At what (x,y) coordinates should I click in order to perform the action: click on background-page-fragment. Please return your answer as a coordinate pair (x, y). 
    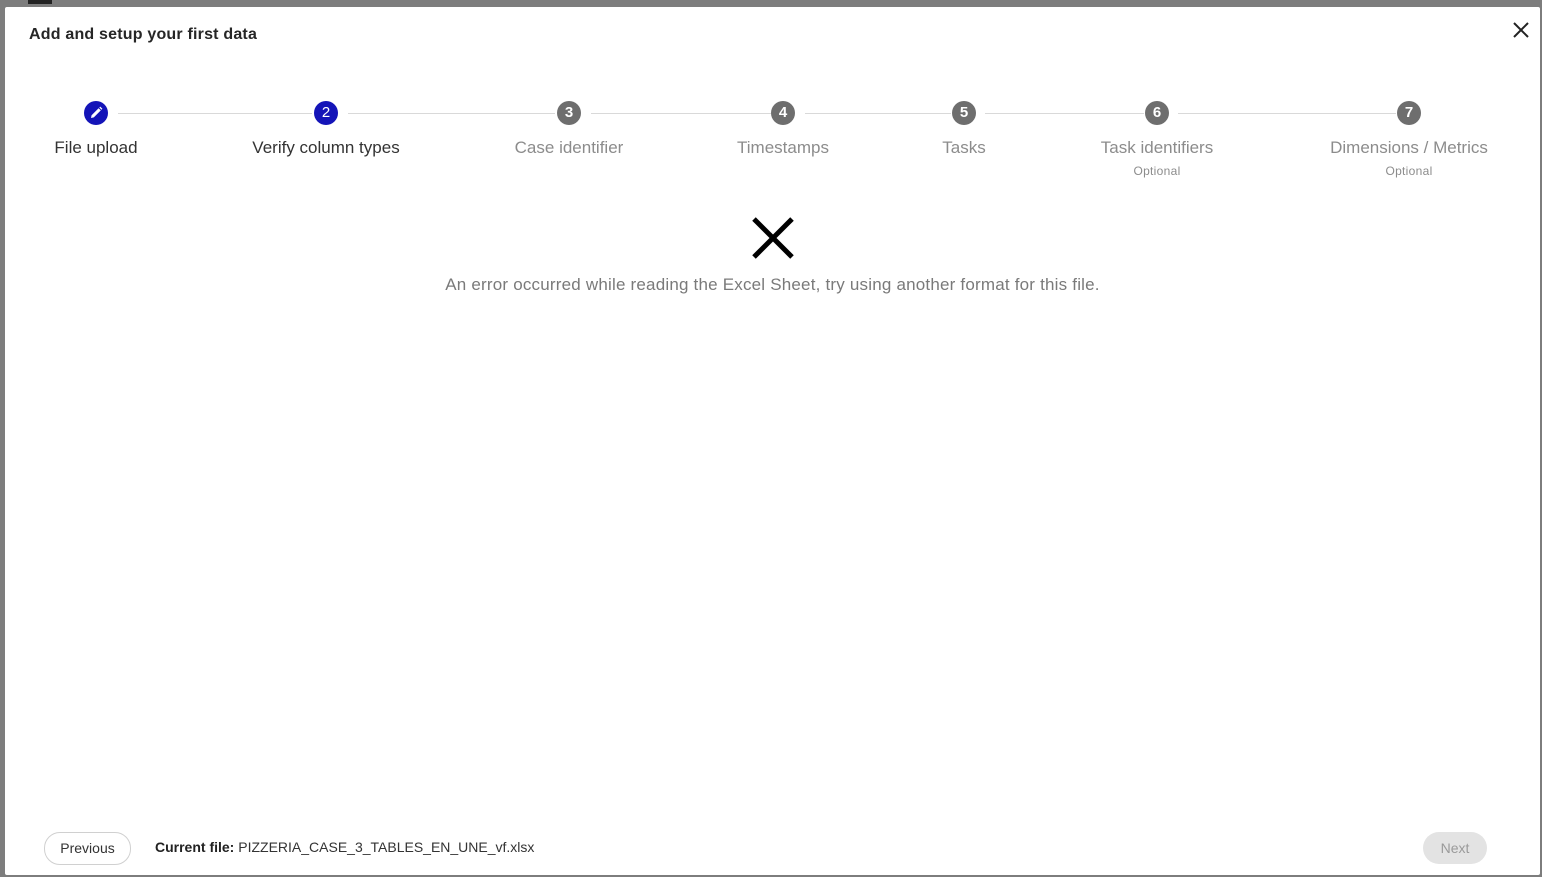
    Looking at the image, I should click on (40, 2).